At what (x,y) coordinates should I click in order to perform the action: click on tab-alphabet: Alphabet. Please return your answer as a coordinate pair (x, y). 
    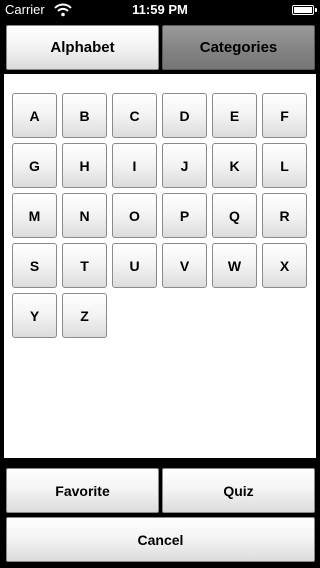
    Looking at the image, I should click on (82, 47).